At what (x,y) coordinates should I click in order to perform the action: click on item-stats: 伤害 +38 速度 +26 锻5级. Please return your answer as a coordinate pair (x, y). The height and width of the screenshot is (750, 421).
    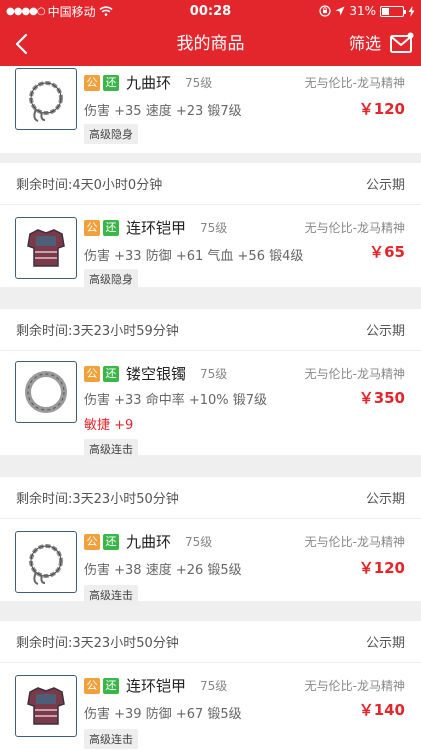
    Looking at the image, I should click on (163, 570).